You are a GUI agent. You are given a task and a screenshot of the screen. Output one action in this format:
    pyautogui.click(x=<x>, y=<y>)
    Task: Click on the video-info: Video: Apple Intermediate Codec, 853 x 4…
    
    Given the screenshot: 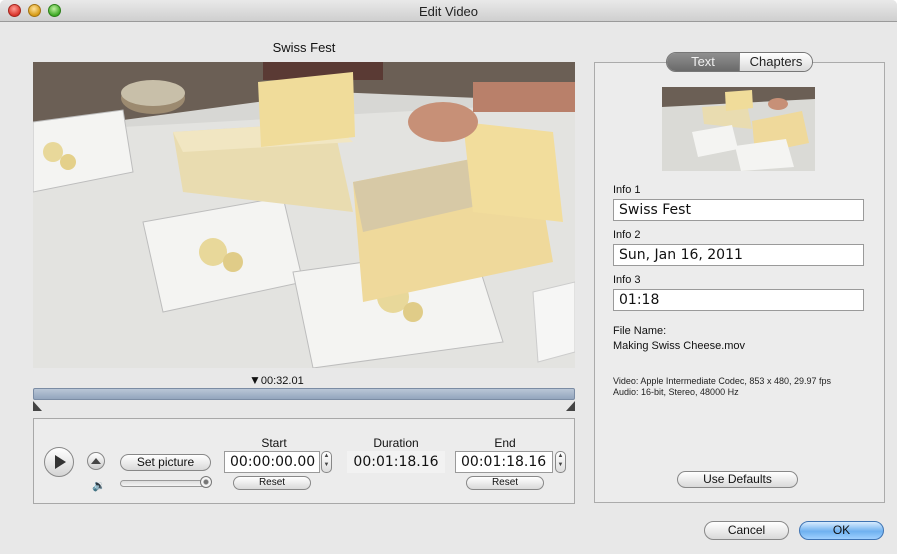 What is the action you would take?
    pyautogui.click(x=722, y=381)
    